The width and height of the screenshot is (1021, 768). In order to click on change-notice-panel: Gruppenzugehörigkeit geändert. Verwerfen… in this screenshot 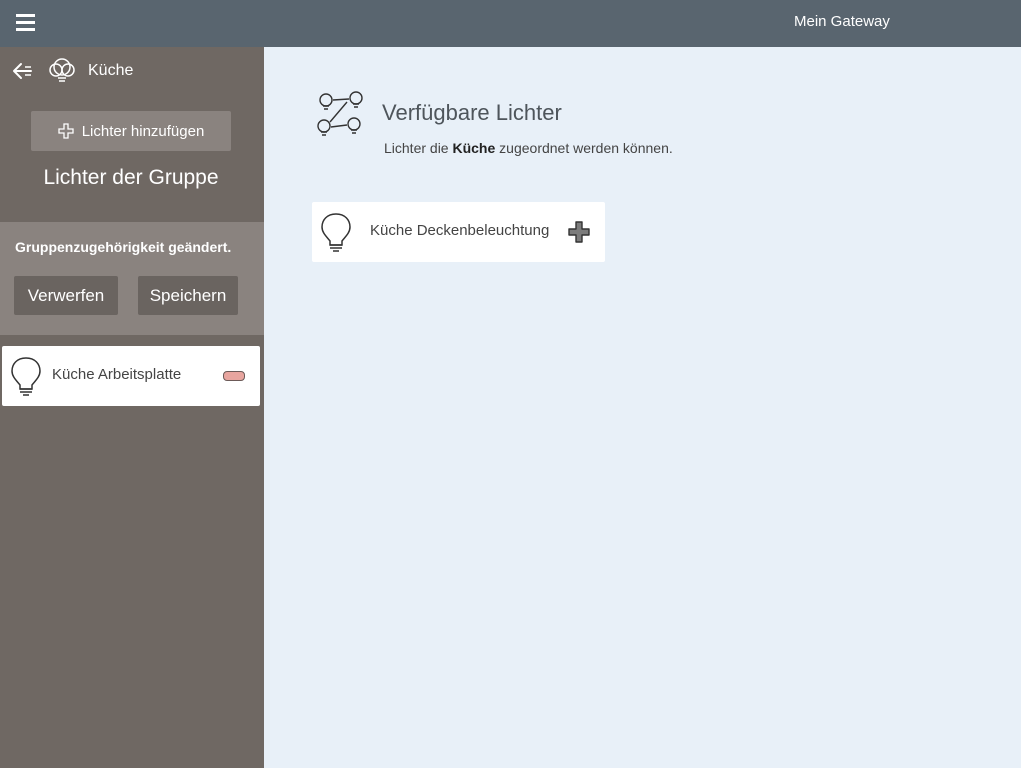, I will do `click(132, 278)`.